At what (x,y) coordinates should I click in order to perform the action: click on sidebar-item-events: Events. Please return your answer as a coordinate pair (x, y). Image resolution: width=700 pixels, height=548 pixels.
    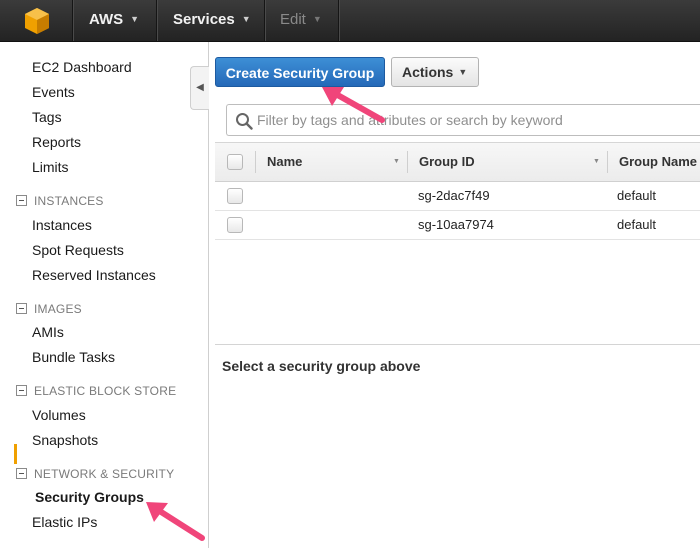
    Looking at the image, I should click on (53, 92).